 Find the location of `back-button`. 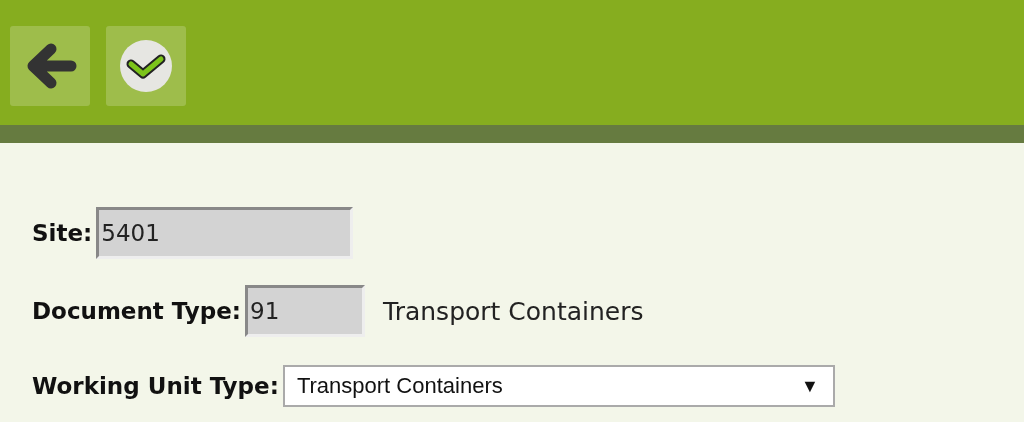

back-button is located at coordinates (50, 66).